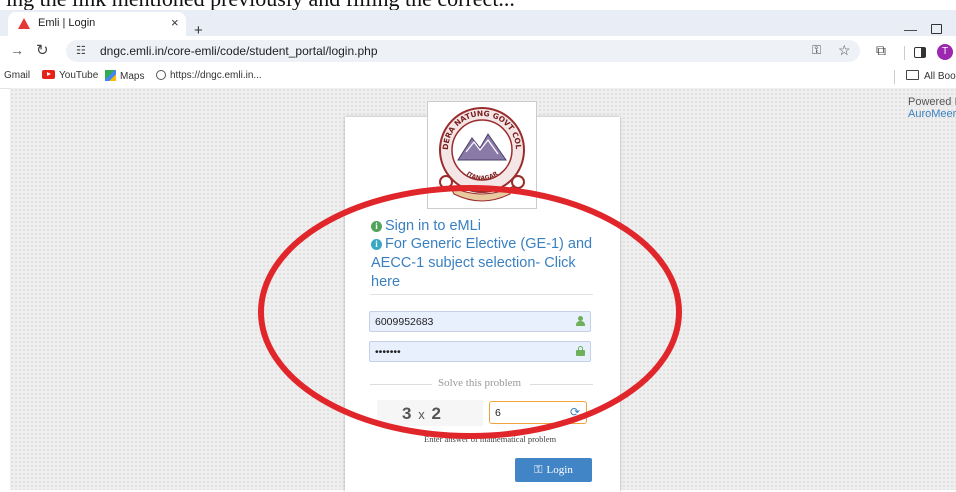 This screenshot has width=956, height=492. Describe the element at coordinates (530, 412) in the screenshot. I see `captcha-answer-input` at that location.